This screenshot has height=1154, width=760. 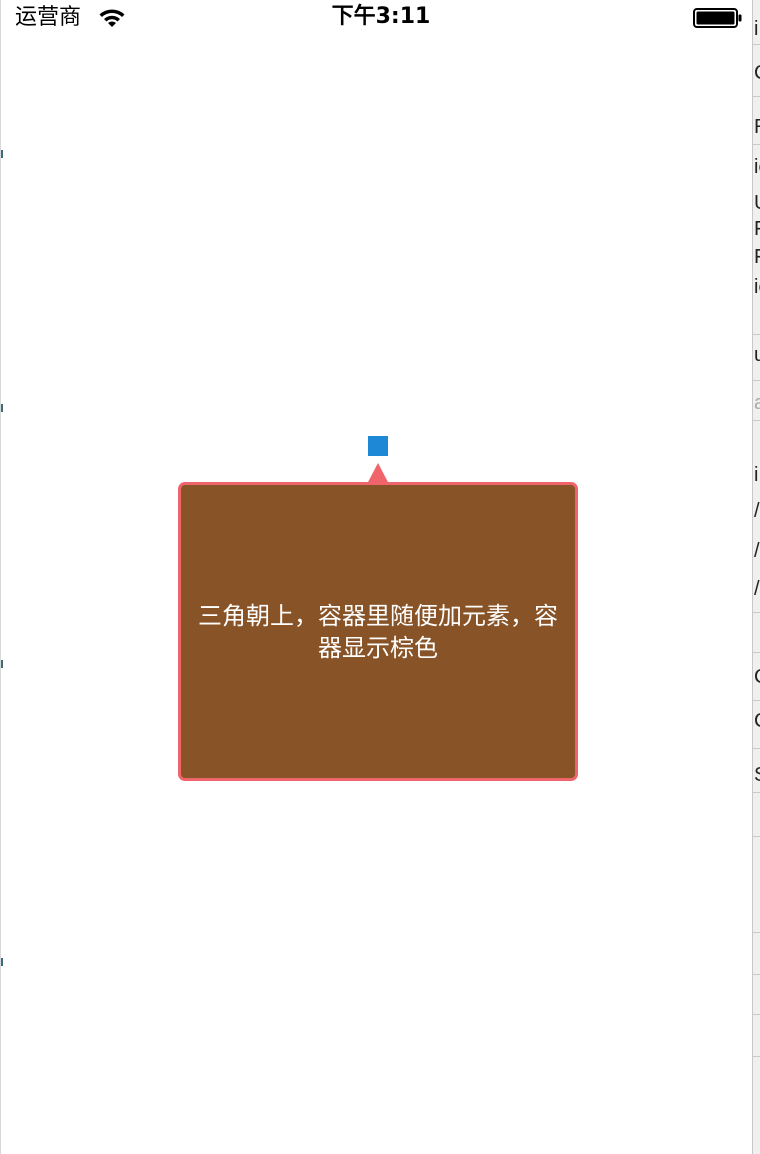 I want to click on clipped-text: S, so click(x=757, y=775).